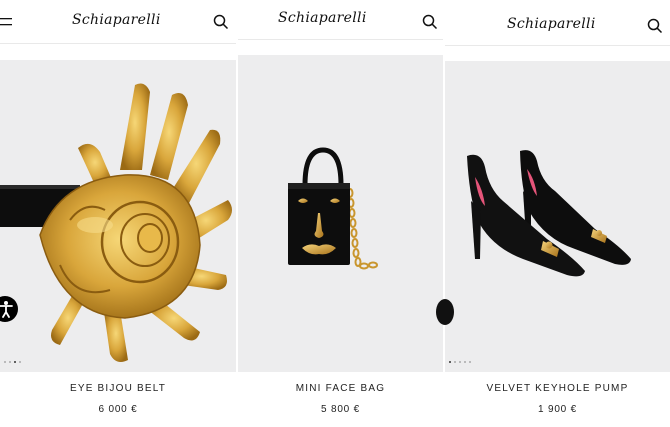 Image resolution: width=670 pixels, height=427 pixels. I want to click on accessibility-icon, so click(6, 309).